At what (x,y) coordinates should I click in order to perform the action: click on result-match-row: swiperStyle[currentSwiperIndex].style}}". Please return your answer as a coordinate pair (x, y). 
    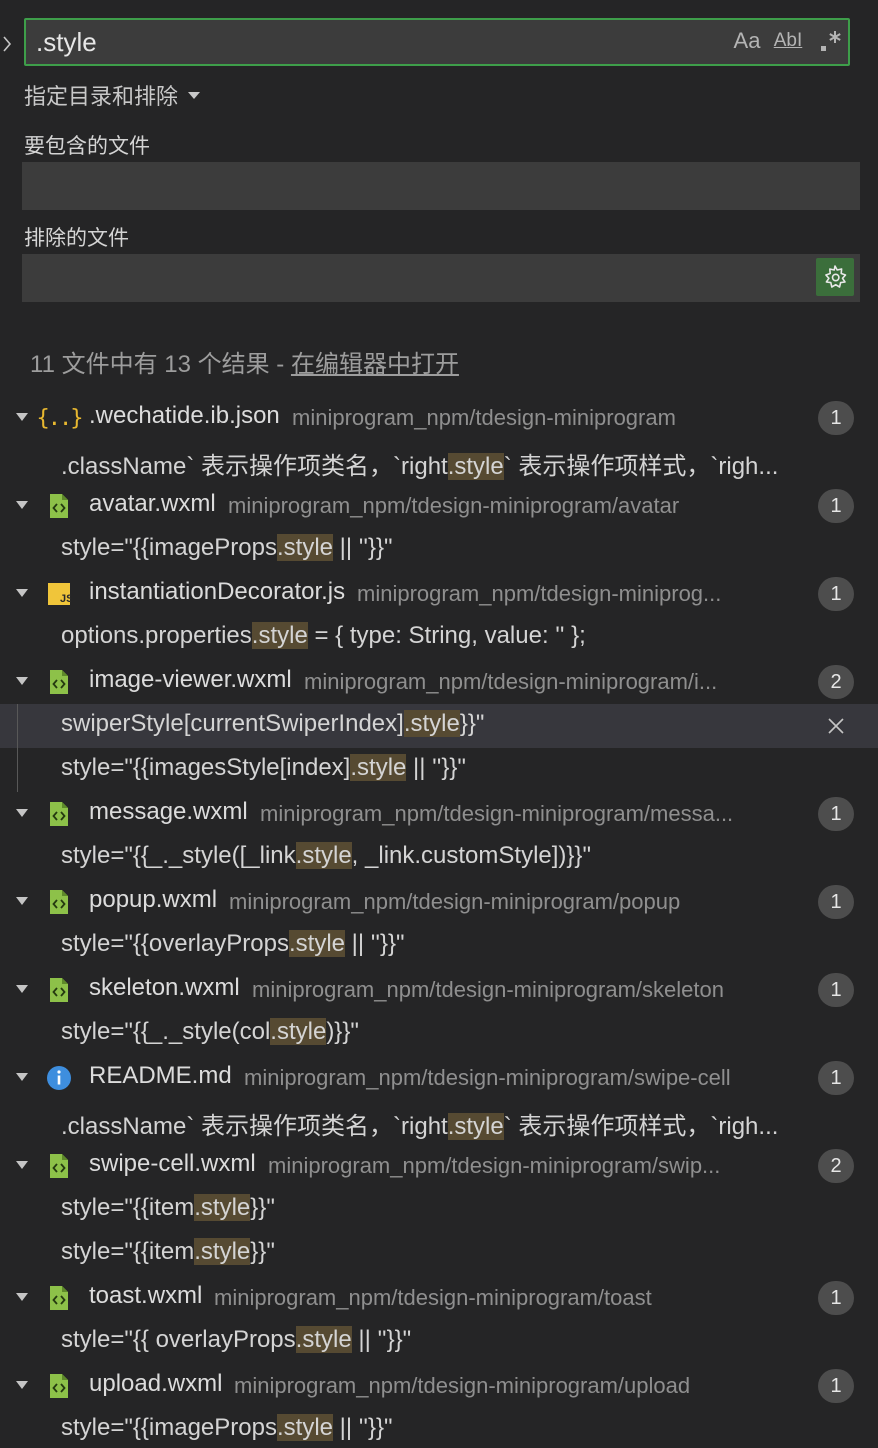
    Looking at the image, I should click on (439, 726).